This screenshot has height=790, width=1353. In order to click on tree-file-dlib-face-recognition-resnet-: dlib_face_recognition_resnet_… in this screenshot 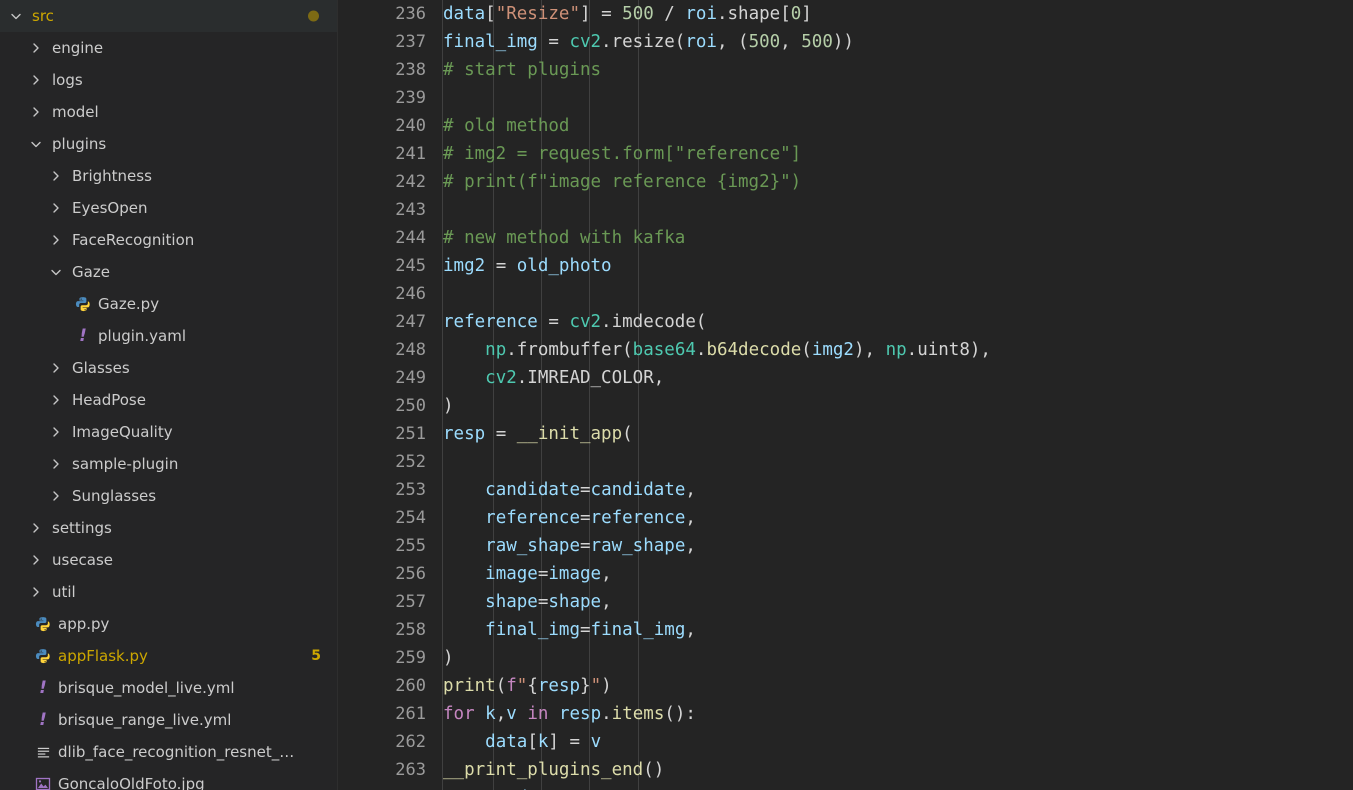, I will do `click(168, 752)`.